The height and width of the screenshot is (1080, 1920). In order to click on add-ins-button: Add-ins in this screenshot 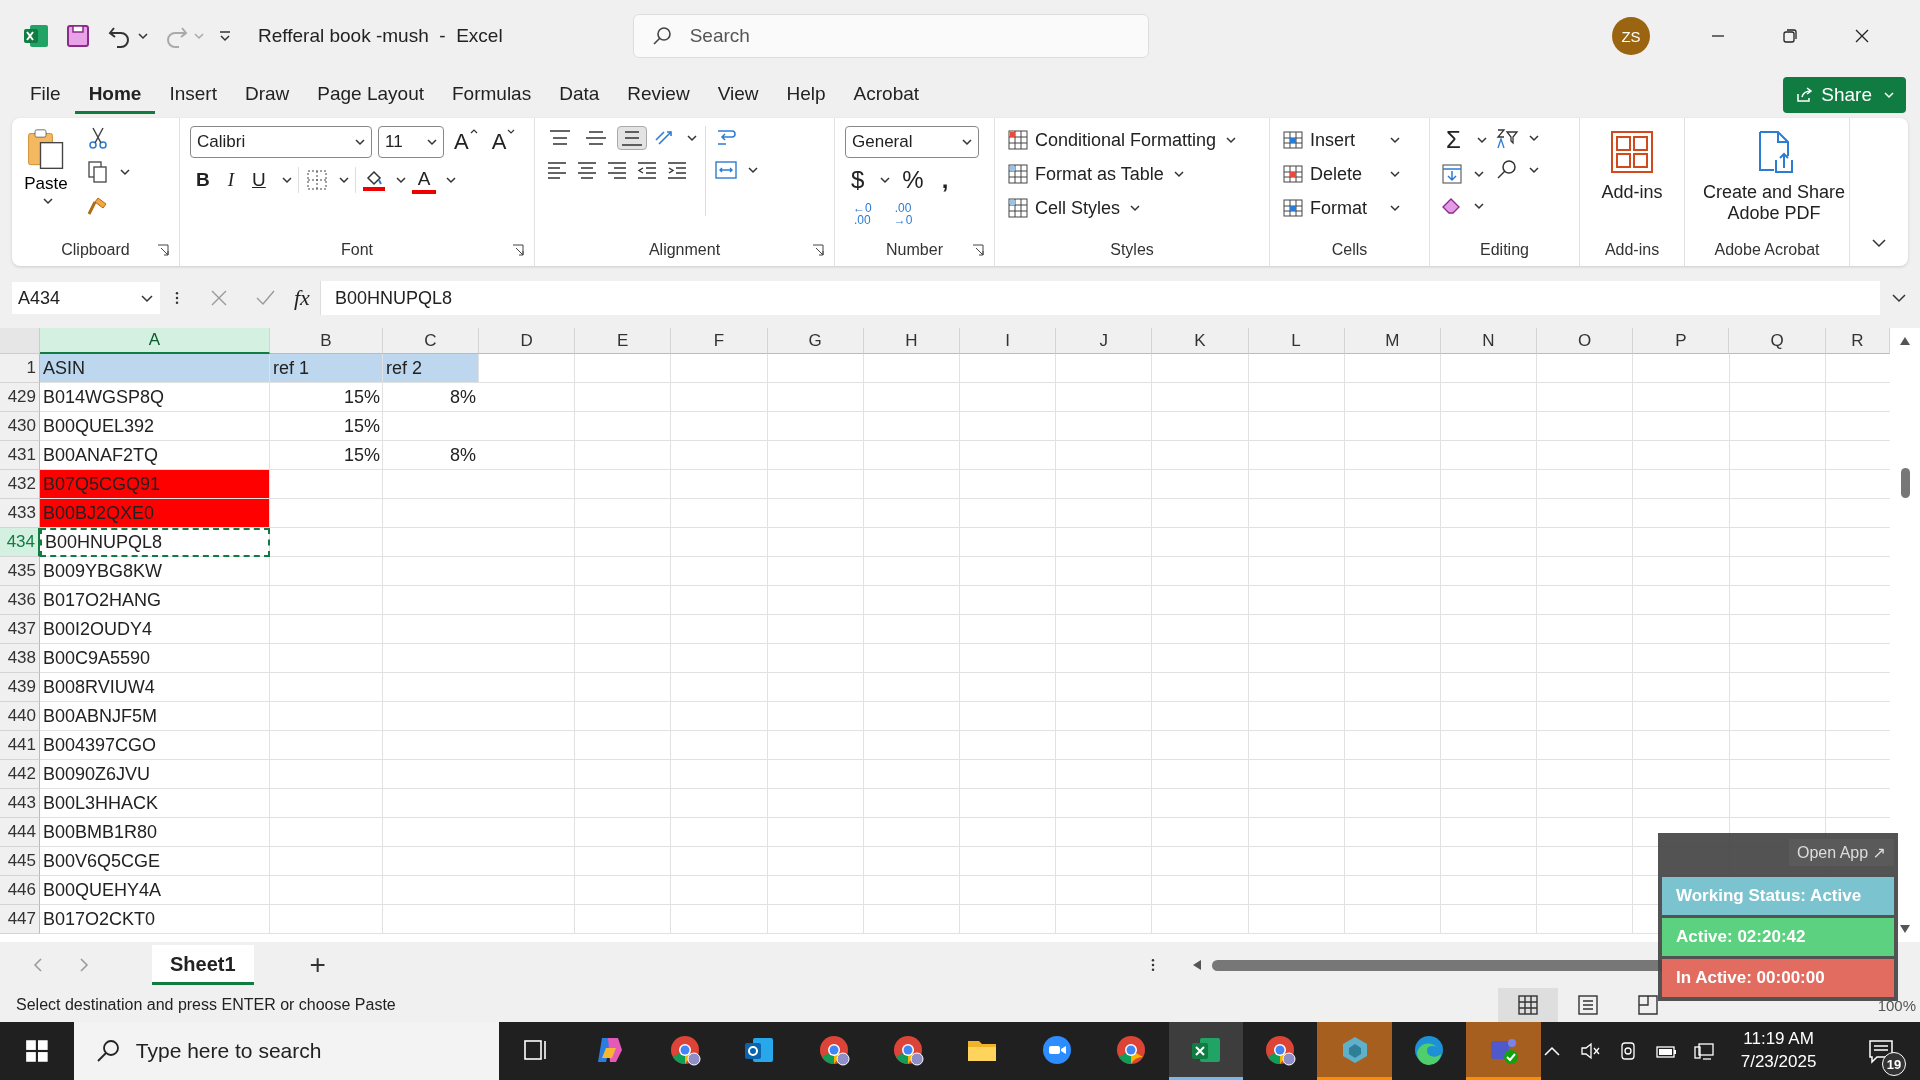, I will do `click(1632, 166)`.